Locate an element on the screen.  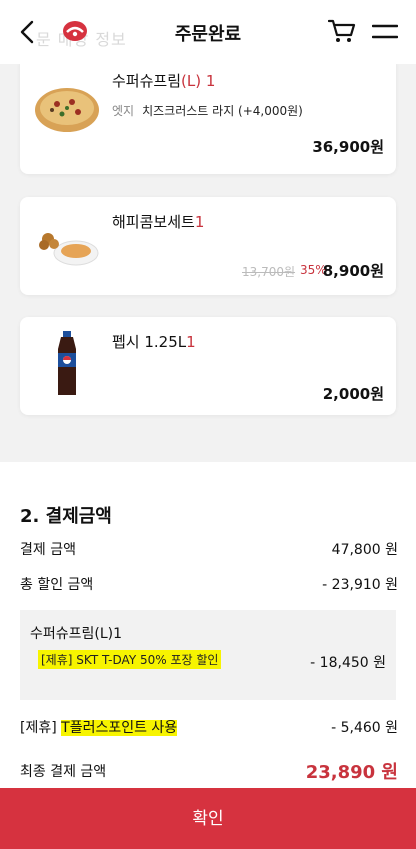
order-item-card: 수퍼슈프림(L) 1 엣지 치즈크러스트 라지 (+4,000원) 36,900원 is located at coordinates (208, 115).